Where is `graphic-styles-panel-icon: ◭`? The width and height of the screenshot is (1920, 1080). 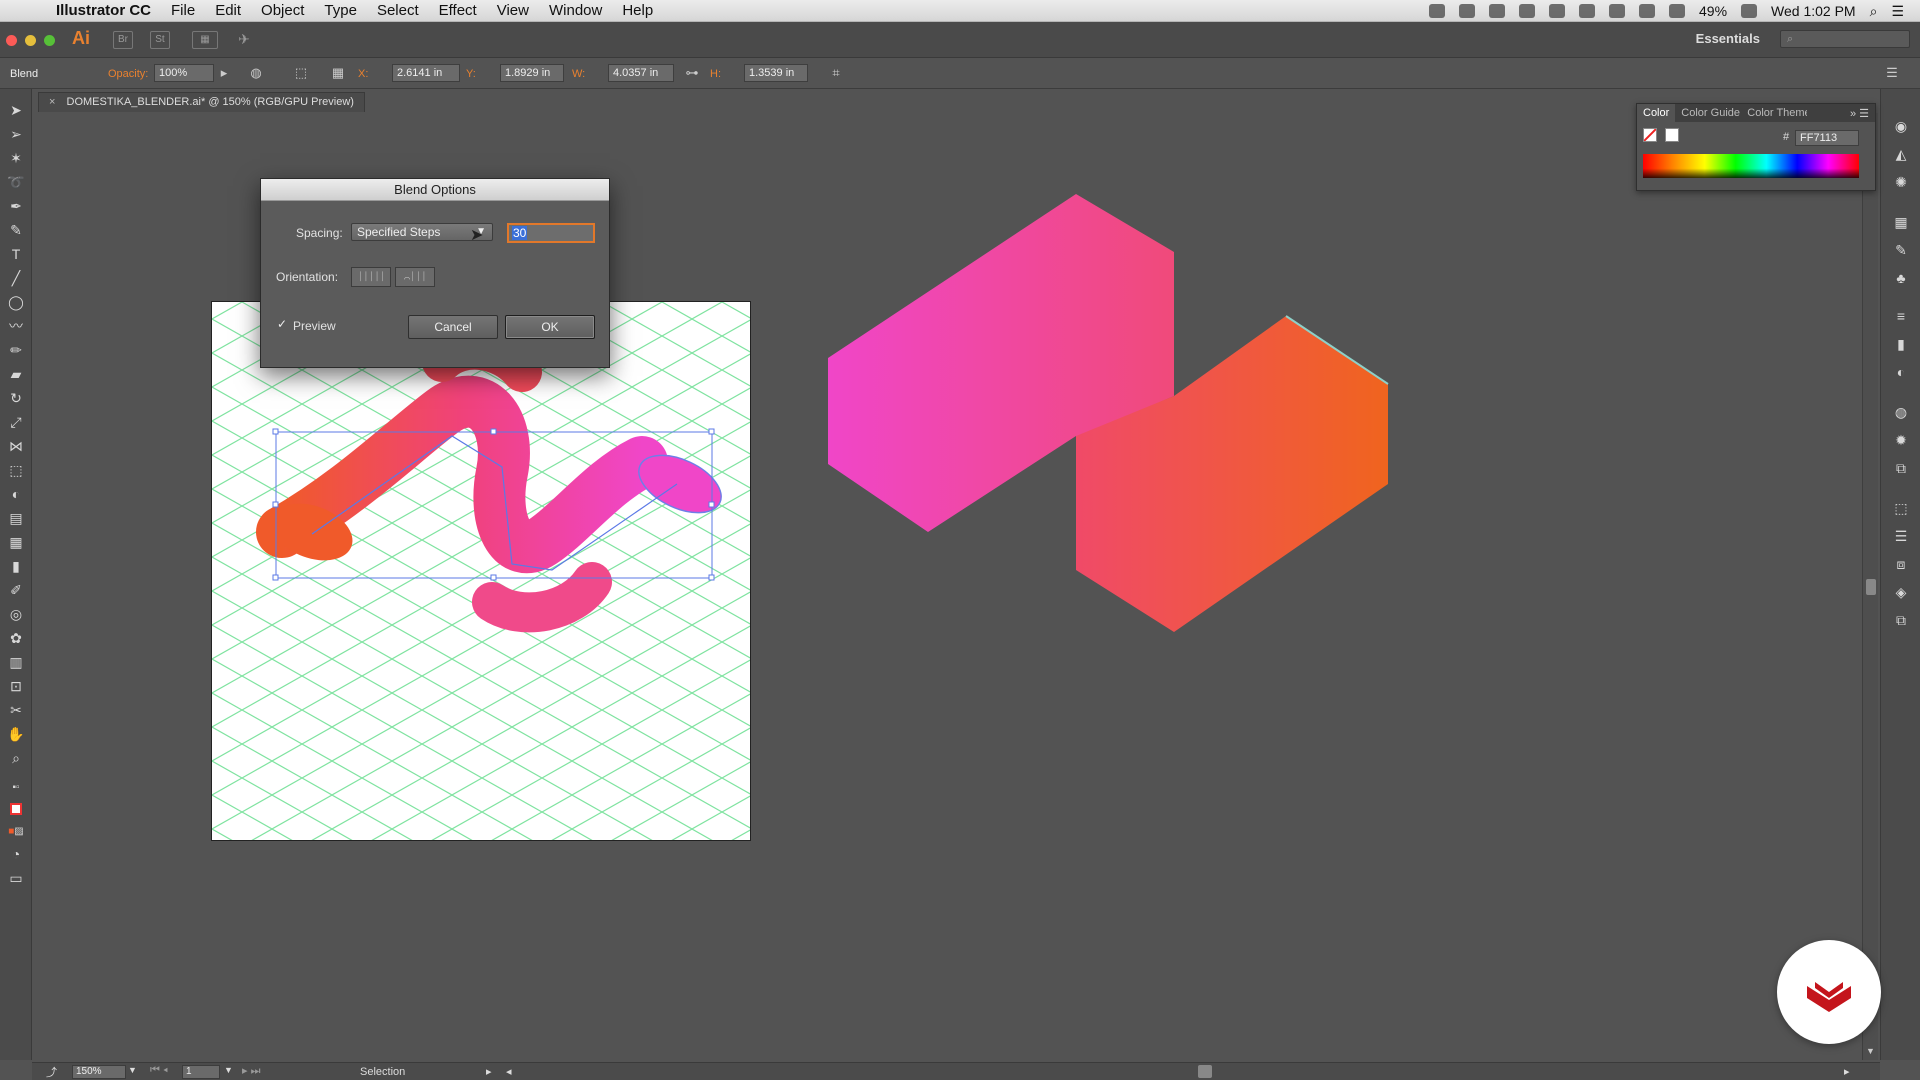 graphic-styles-panel-icon: ◭ is located at coordinates (1901, 154).